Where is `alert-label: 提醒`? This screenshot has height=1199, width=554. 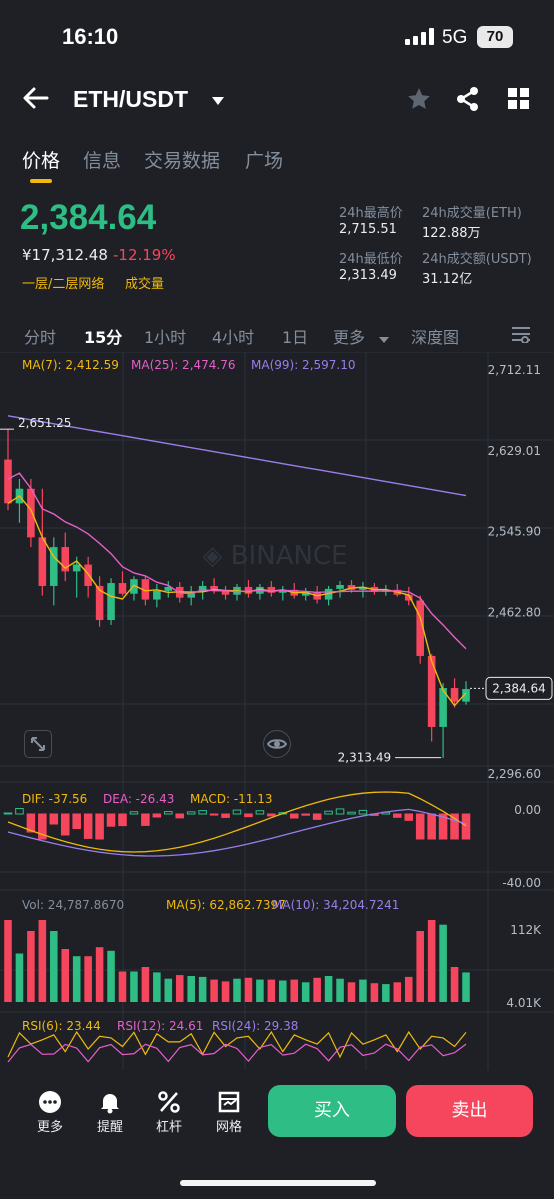 alert-label: 提醒 is located at coordinates (109, 1127).